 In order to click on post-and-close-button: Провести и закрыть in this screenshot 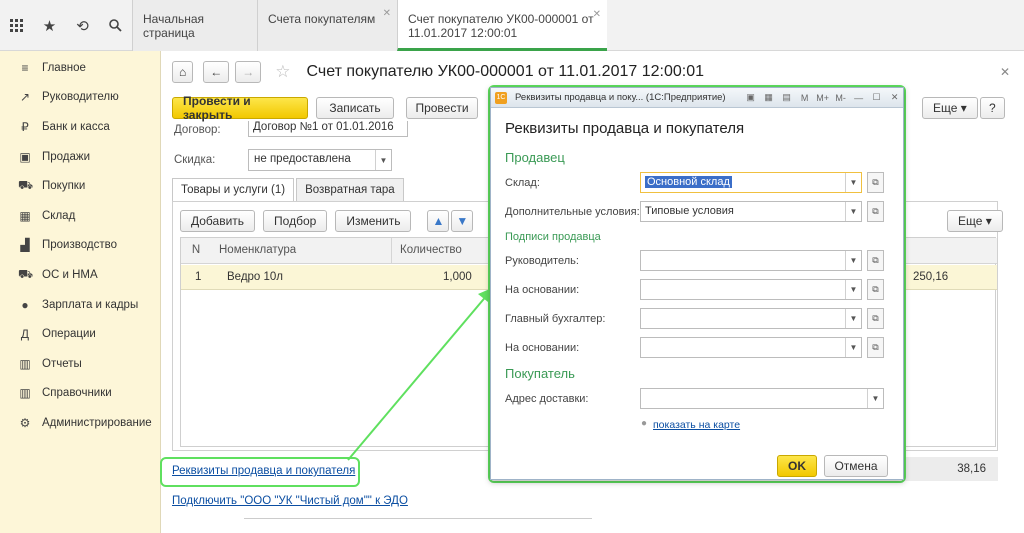, I will do `click(240, 108)`.